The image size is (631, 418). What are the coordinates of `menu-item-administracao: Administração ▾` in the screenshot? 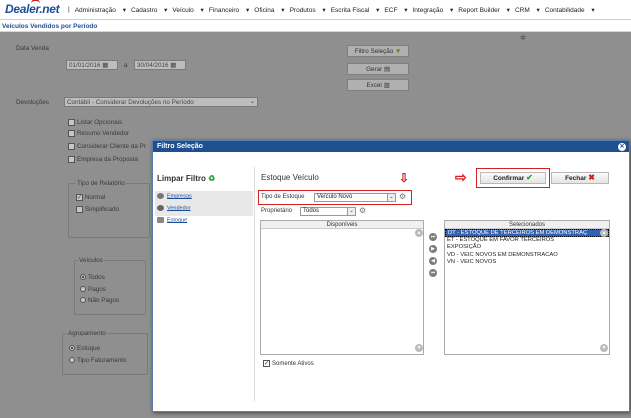 It's located at (100, 10).